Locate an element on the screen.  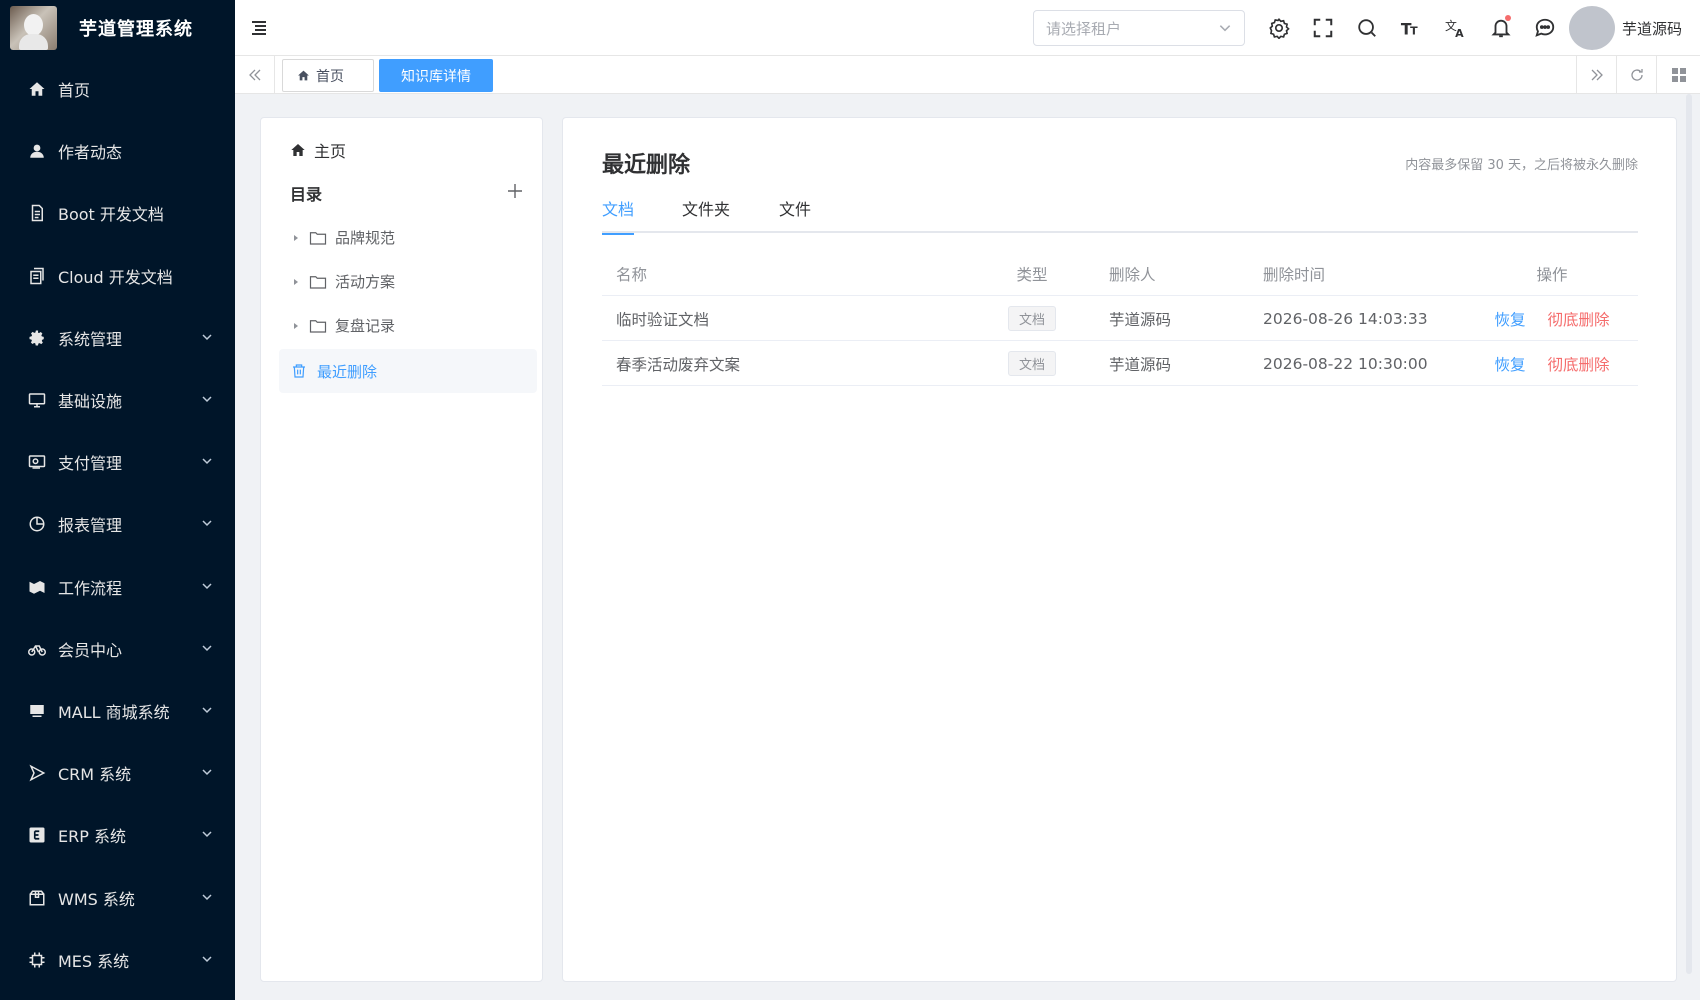
sidebar-item-author-news: 作者动态 is located at coordinates (117, 151).